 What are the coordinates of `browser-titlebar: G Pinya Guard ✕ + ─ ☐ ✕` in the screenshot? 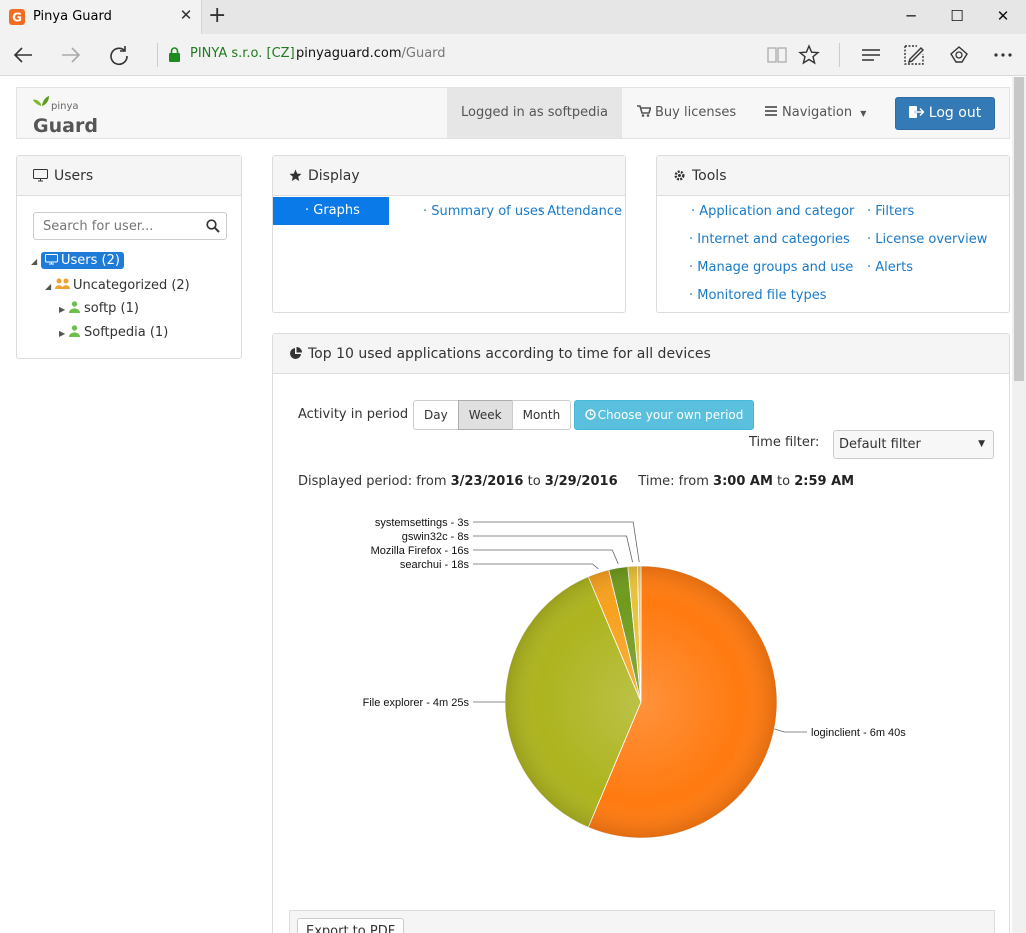 It's located at (513, 17).